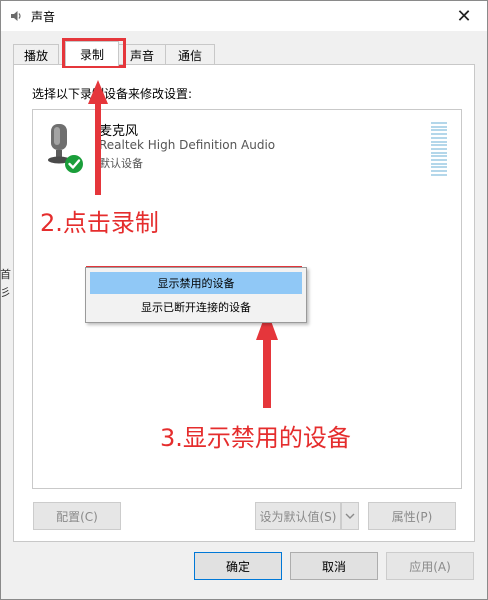 This screenshot has width=488, height=600. What do you see at coordinates (74, 164) in the screenshot?
I see `default-check-icon` at bounding box center [74, 164].